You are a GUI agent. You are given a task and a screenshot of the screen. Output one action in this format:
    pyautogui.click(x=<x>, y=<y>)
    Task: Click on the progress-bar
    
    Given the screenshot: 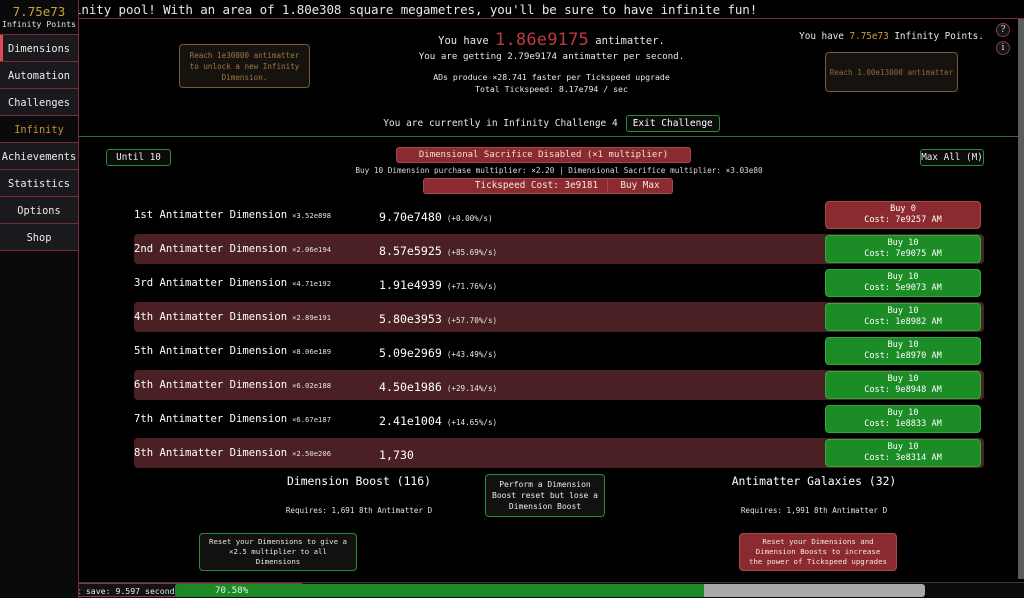 What is the action you would take?
    pyautogui.click(x=550, y=590)
    